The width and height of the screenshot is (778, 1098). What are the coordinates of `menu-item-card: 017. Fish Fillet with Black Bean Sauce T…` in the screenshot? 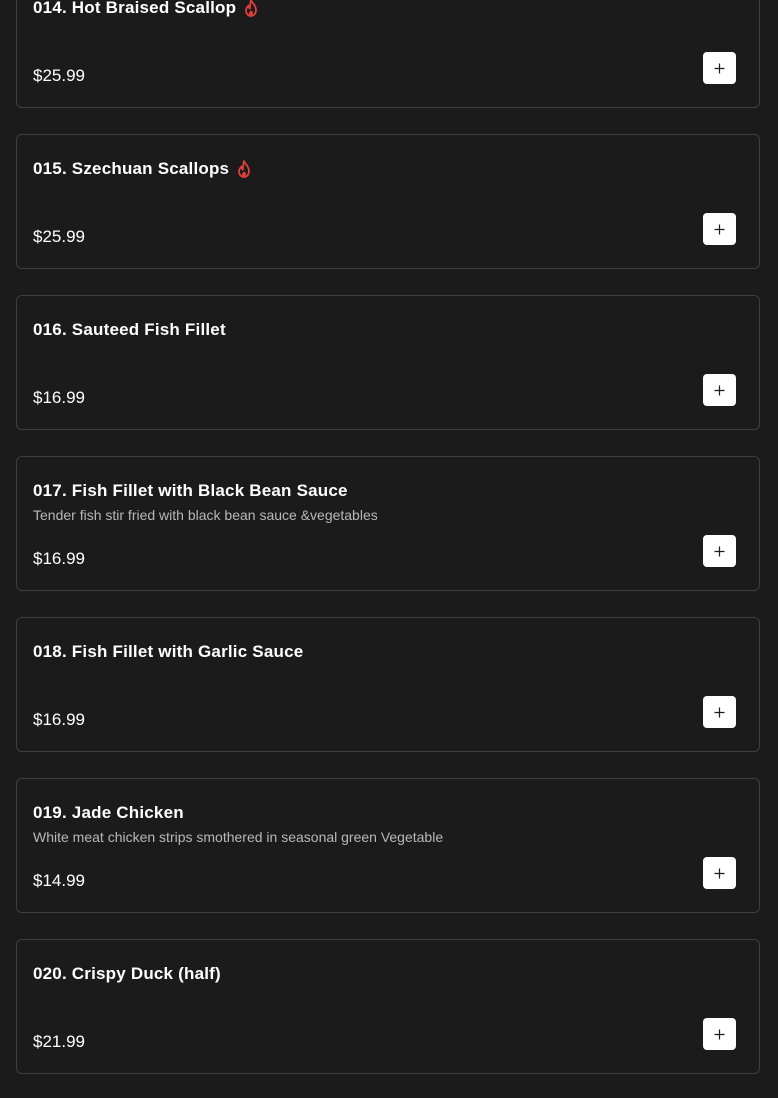 It's located at (388, 523).